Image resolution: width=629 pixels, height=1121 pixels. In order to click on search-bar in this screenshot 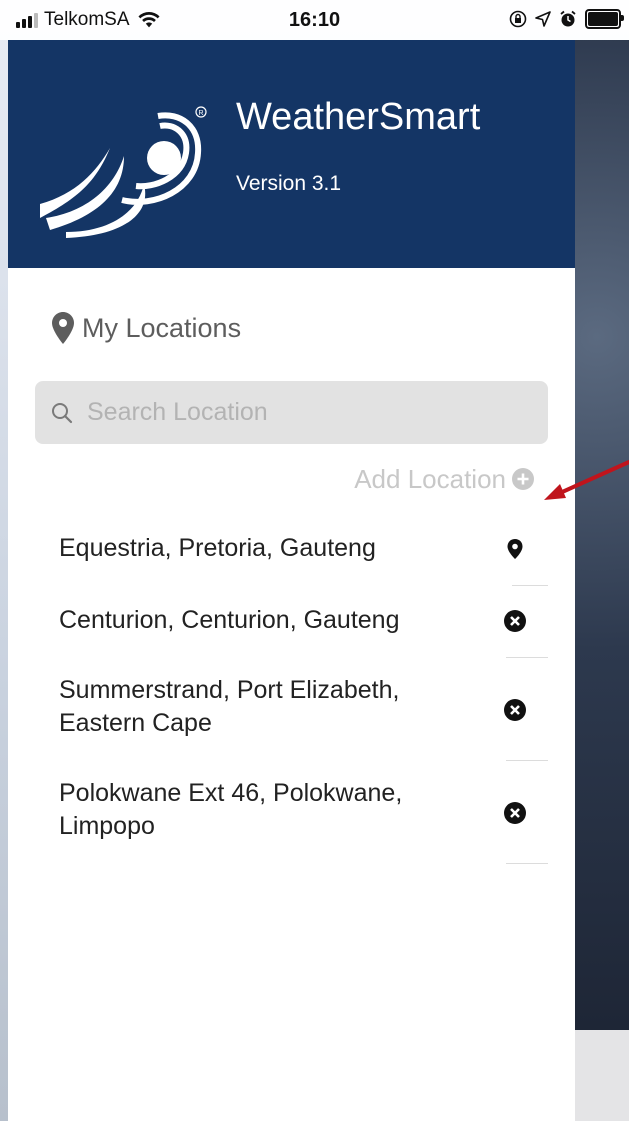, I will do `click(291, 412)`.